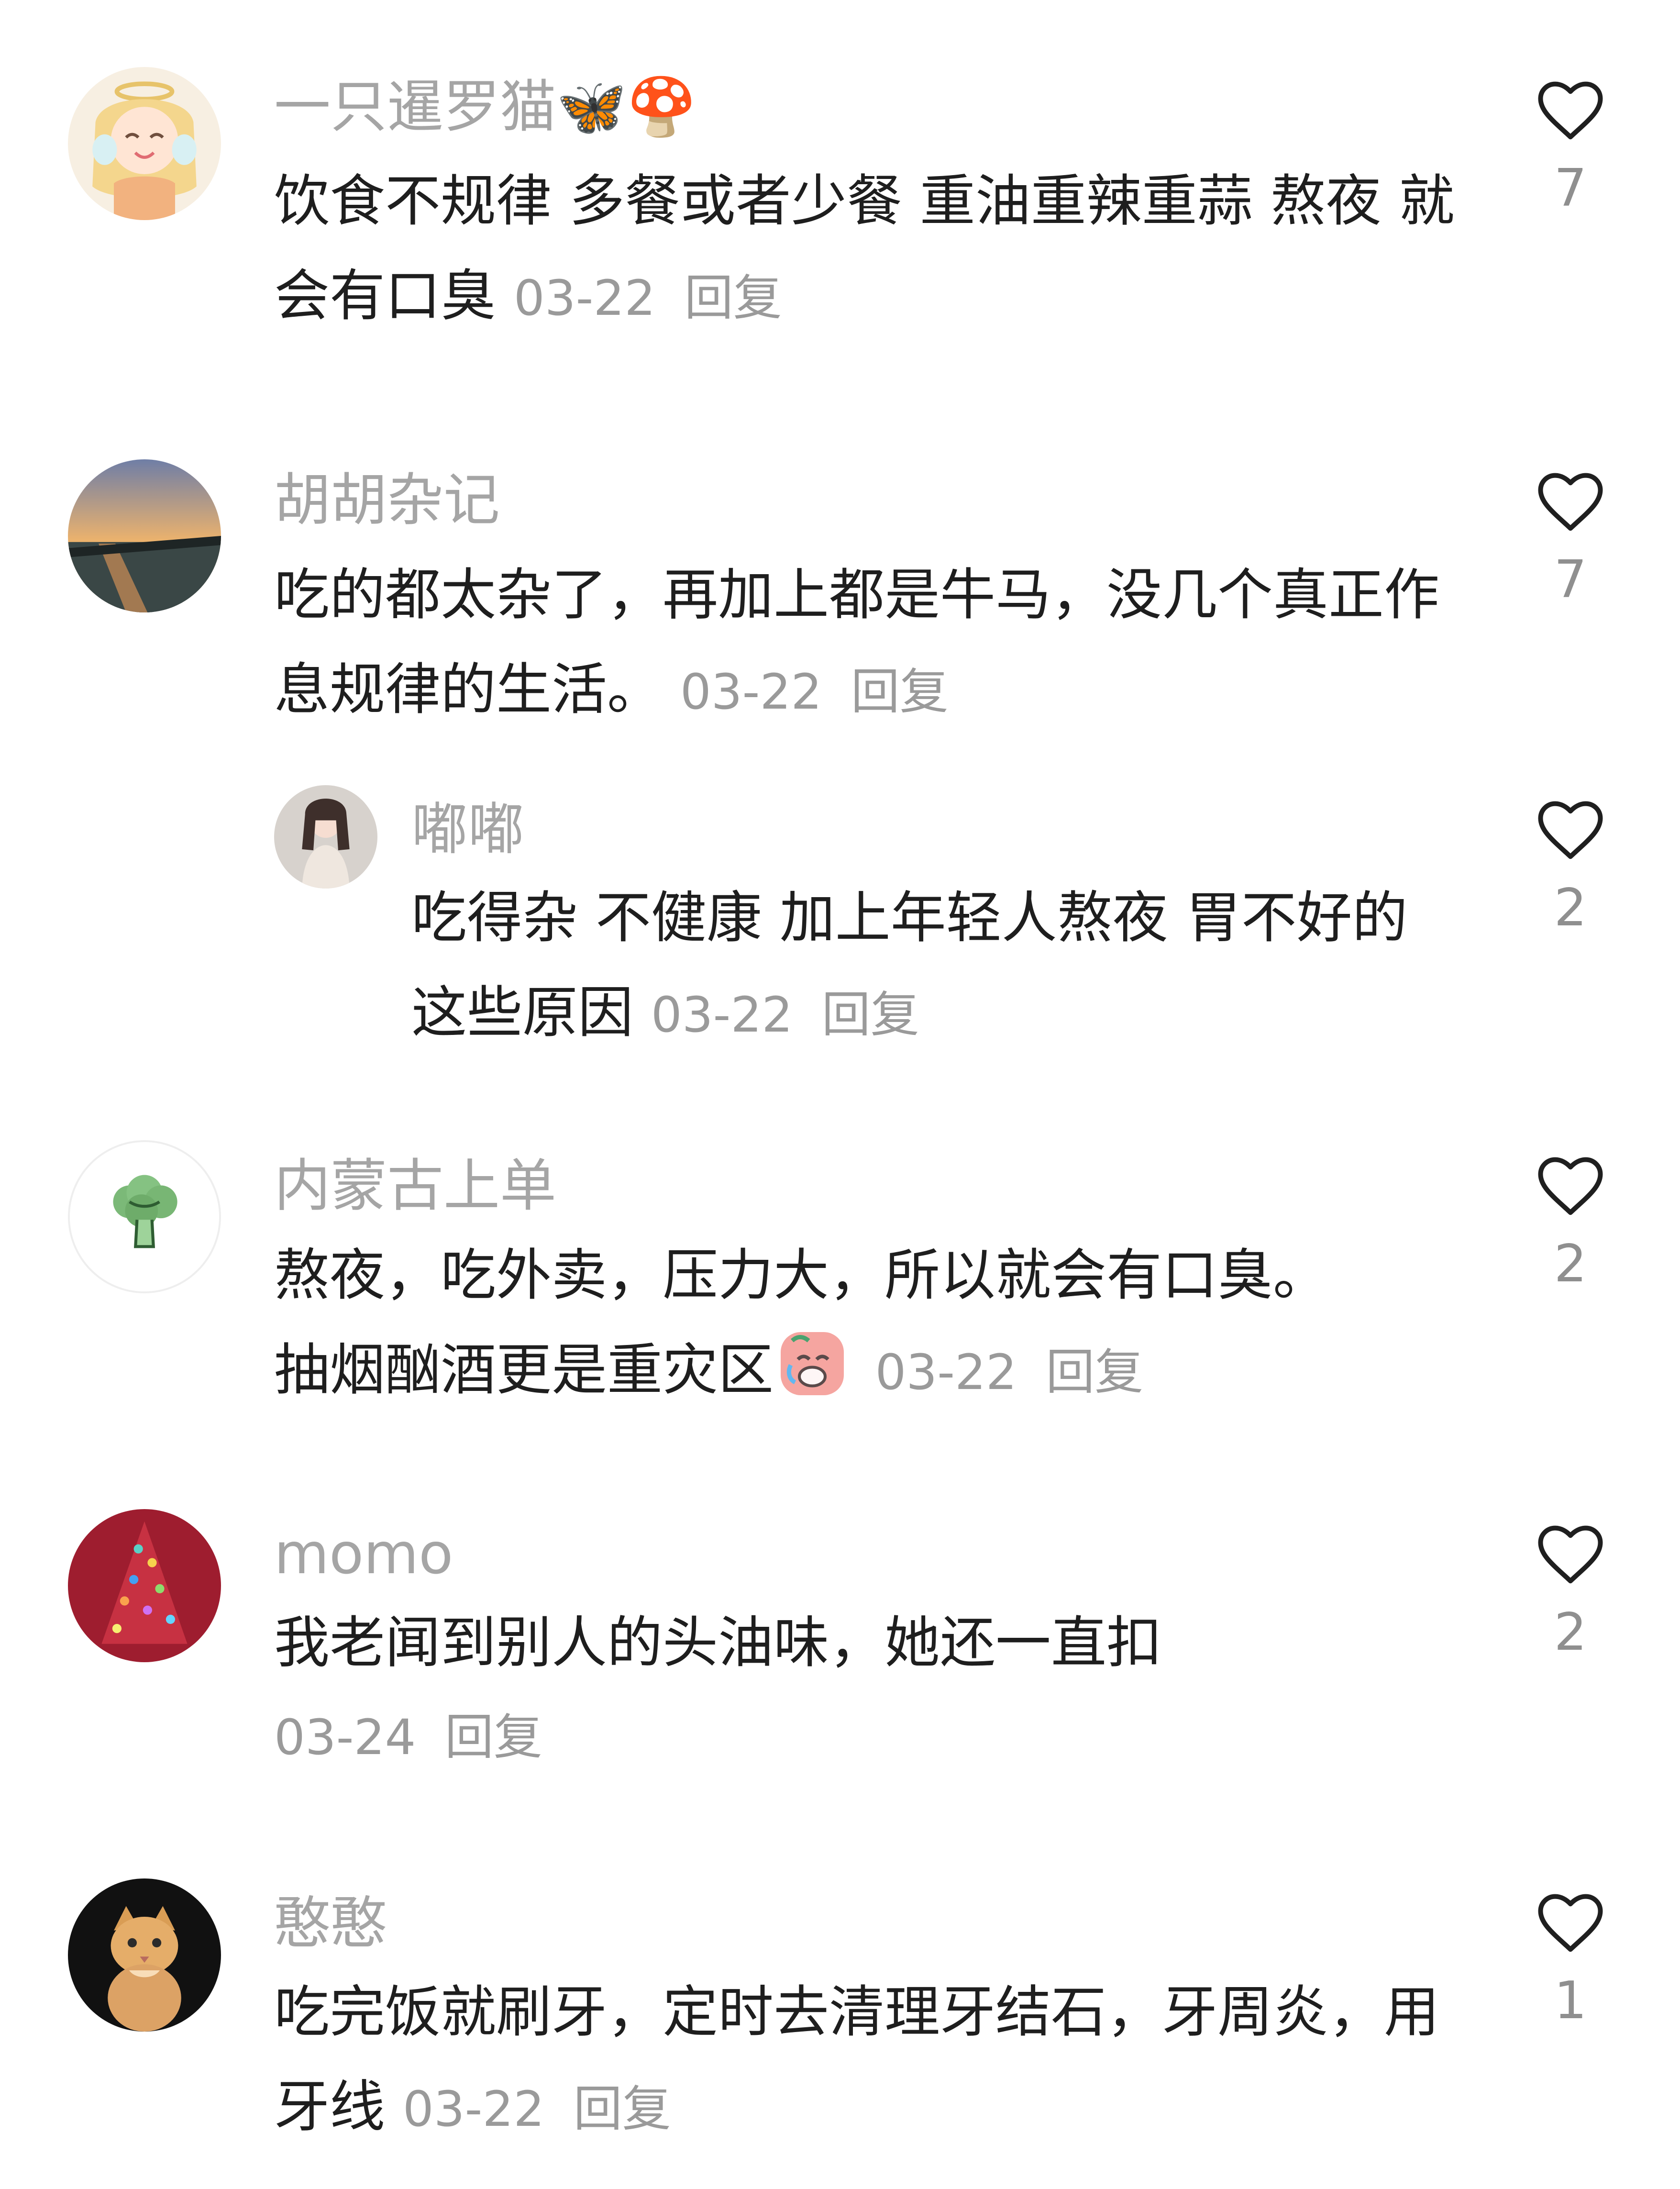 The image size is (1680, 2189). Describe the element at coordinates (801, 1275) in the screenshot. I see `comment-body-line1: 熬夜，吃外卖，压力大，所以就会有口臭。` at that location.